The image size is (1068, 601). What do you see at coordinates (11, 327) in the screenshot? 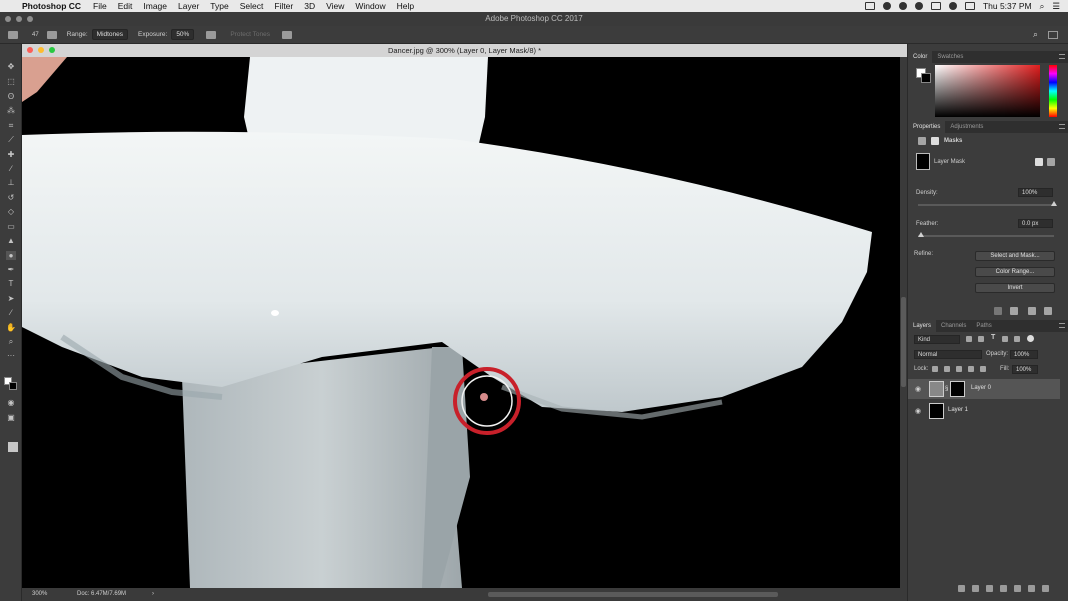
I see `hand-tool-icon: ✋` at bounding box center [11, 327].